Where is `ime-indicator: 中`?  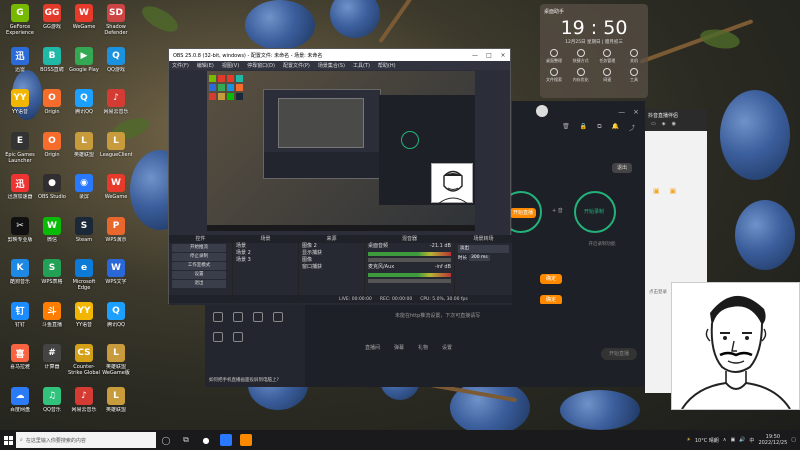
ime-indicator: 中 is located at coordinates (751, 440).